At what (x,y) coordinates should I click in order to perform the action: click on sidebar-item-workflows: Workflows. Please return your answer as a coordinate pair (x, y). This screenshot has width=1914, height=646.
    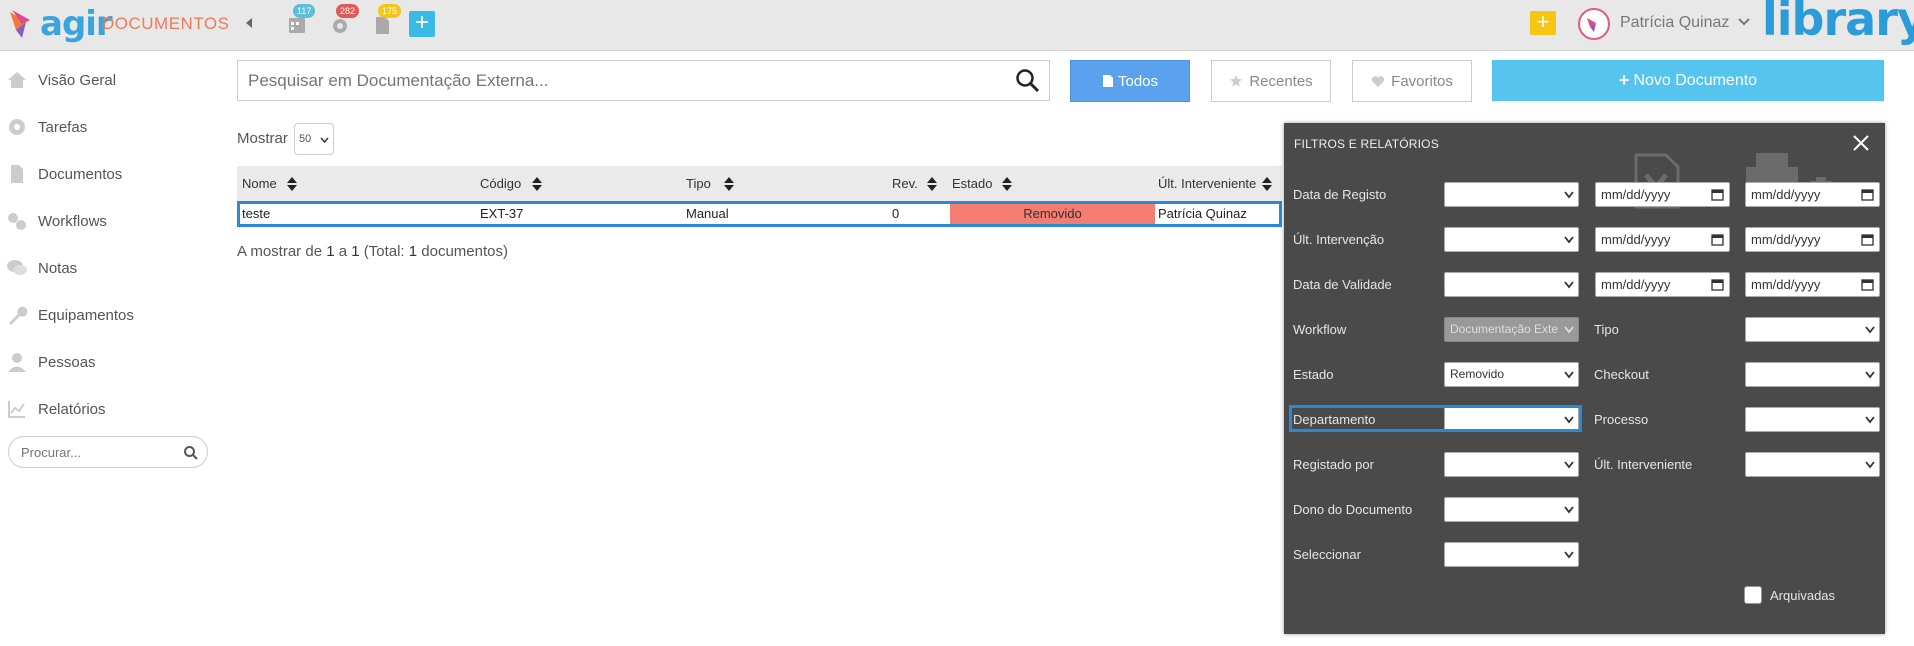
    Looking at the image, I should click on (106, 221).